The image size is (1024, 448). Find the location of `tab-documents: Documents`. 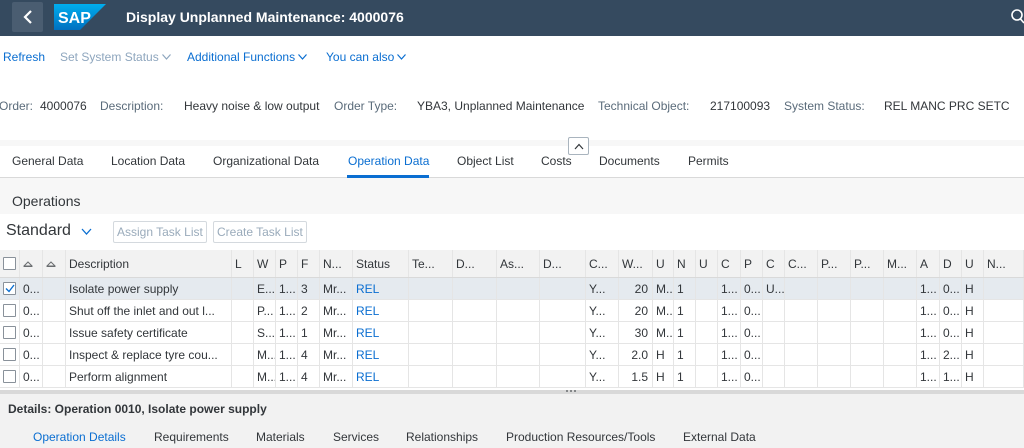

tab-documents: Documents is located at coordinates (629, 161).